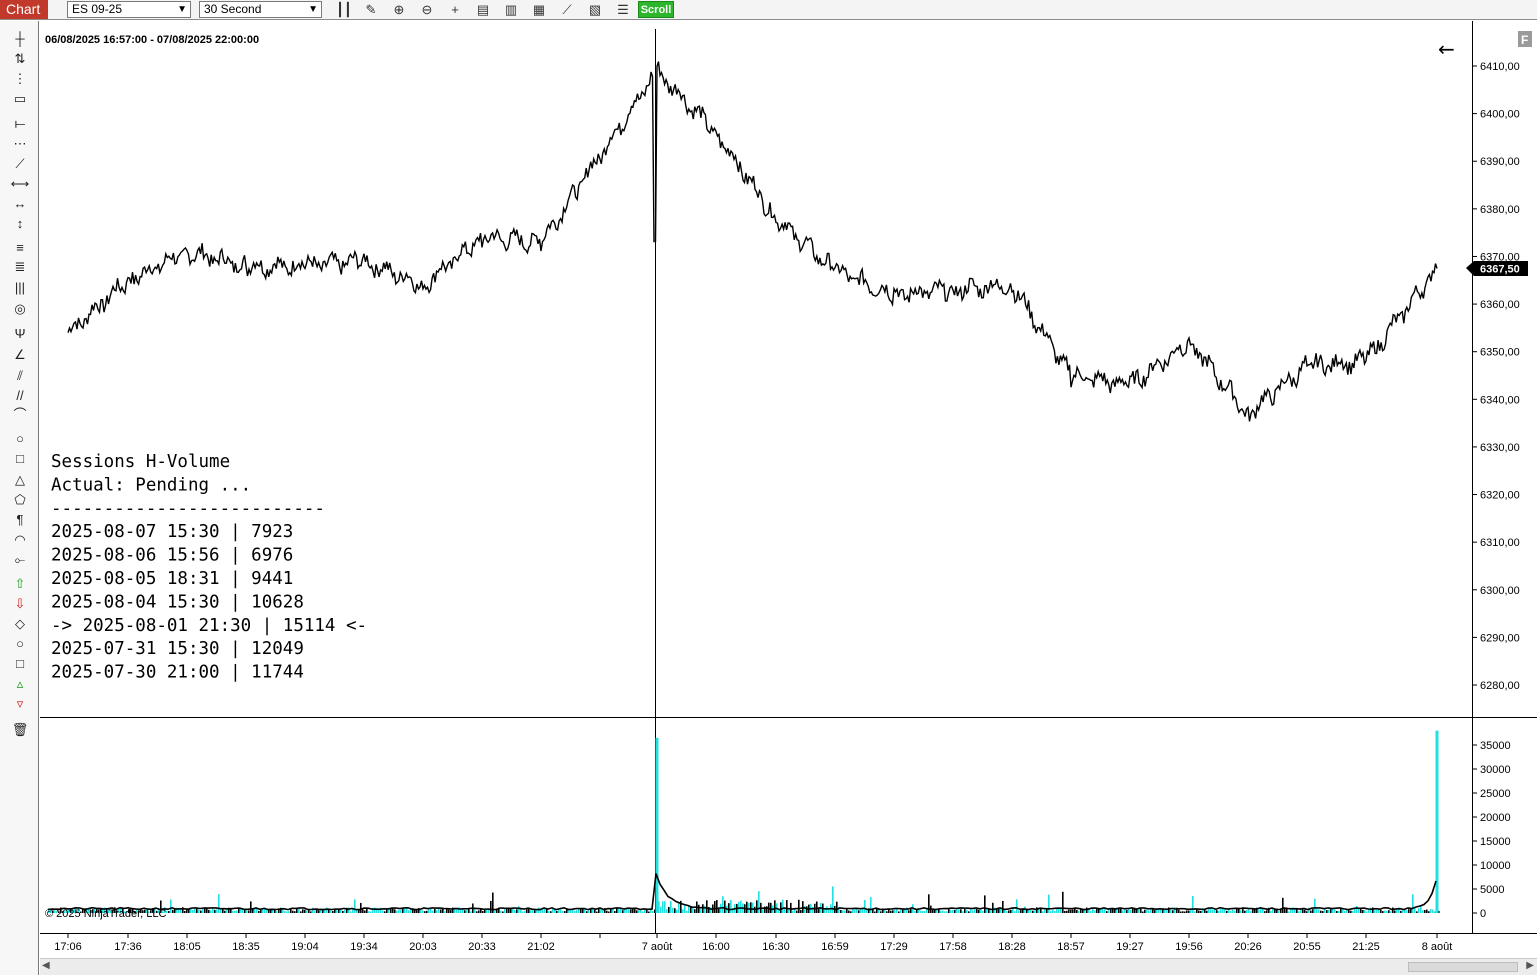 Image resolution: width=1537 pixels, height=975 pixels. Describe the element at coordinates (20, 355) in the screenshot. I see `gann-fan-icon: ∠` at that location.